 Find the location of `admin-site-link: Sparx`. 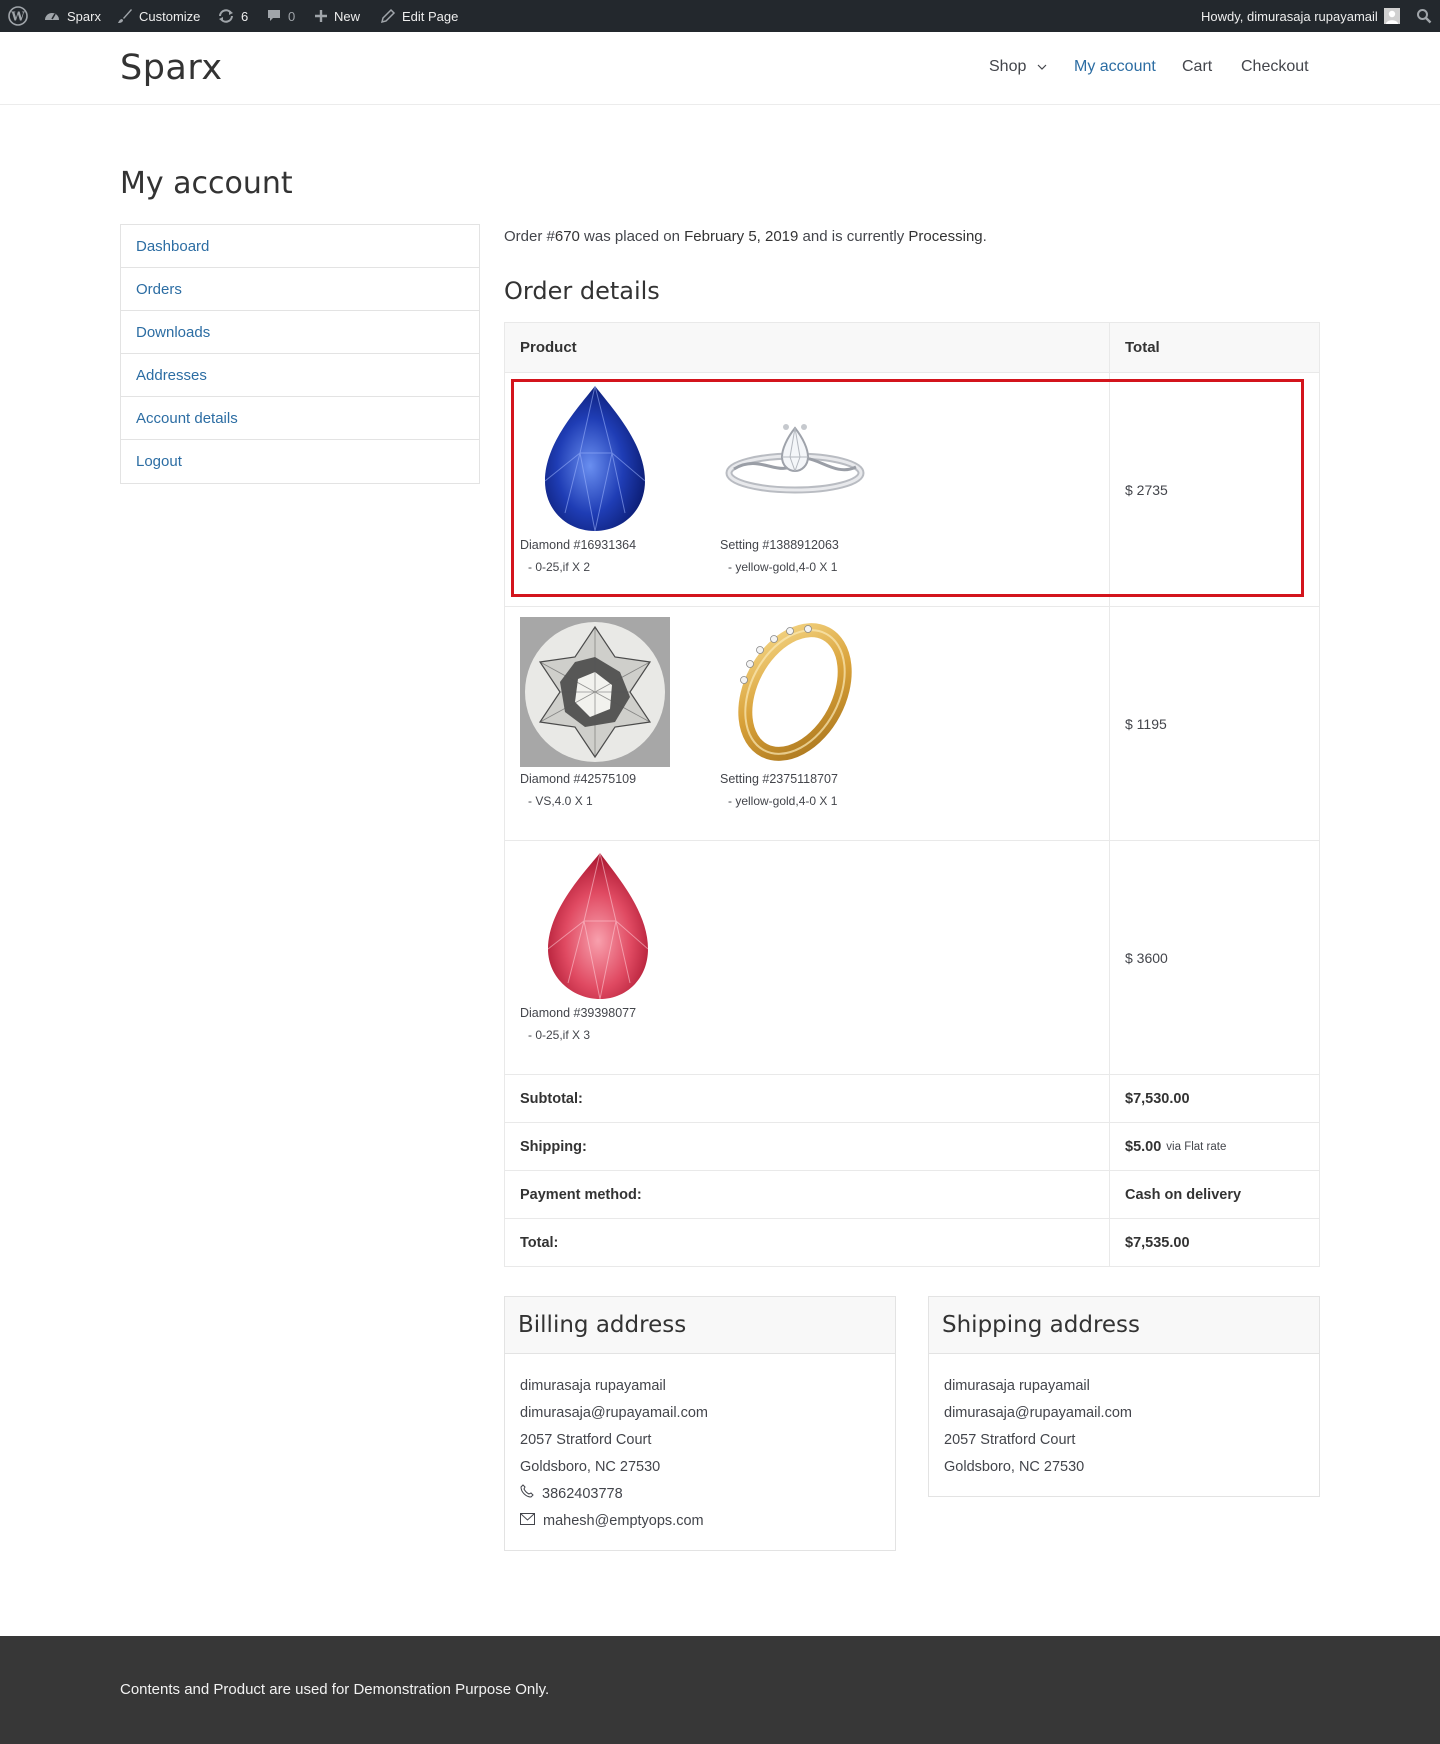

admin-site-link: Sparx is located at coordinates (72, 16).